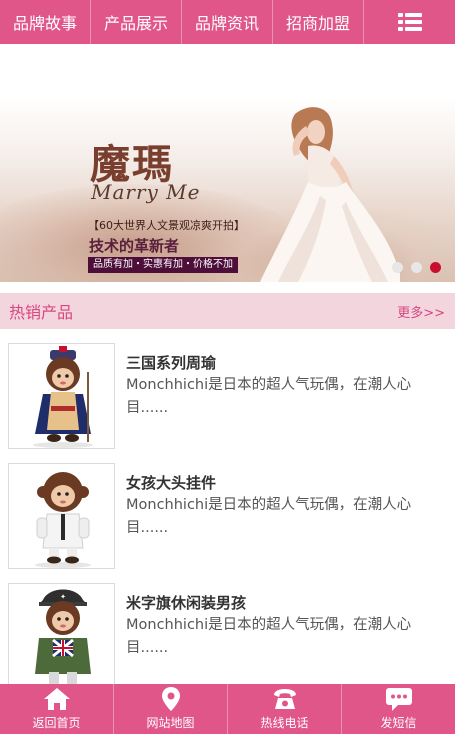  I want to click on nav-item-brand-news: 品牌资讯, so click(227, 22).